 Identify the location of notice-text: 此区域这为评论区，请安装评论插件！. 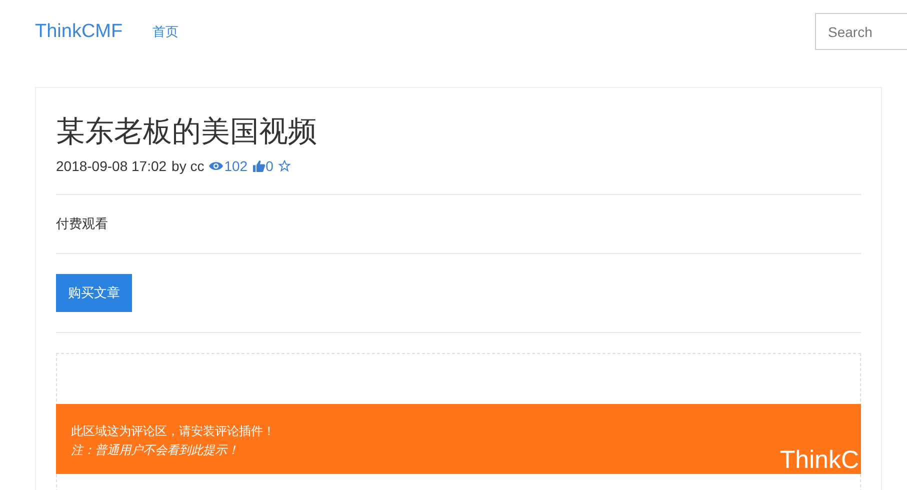
(173, 431).